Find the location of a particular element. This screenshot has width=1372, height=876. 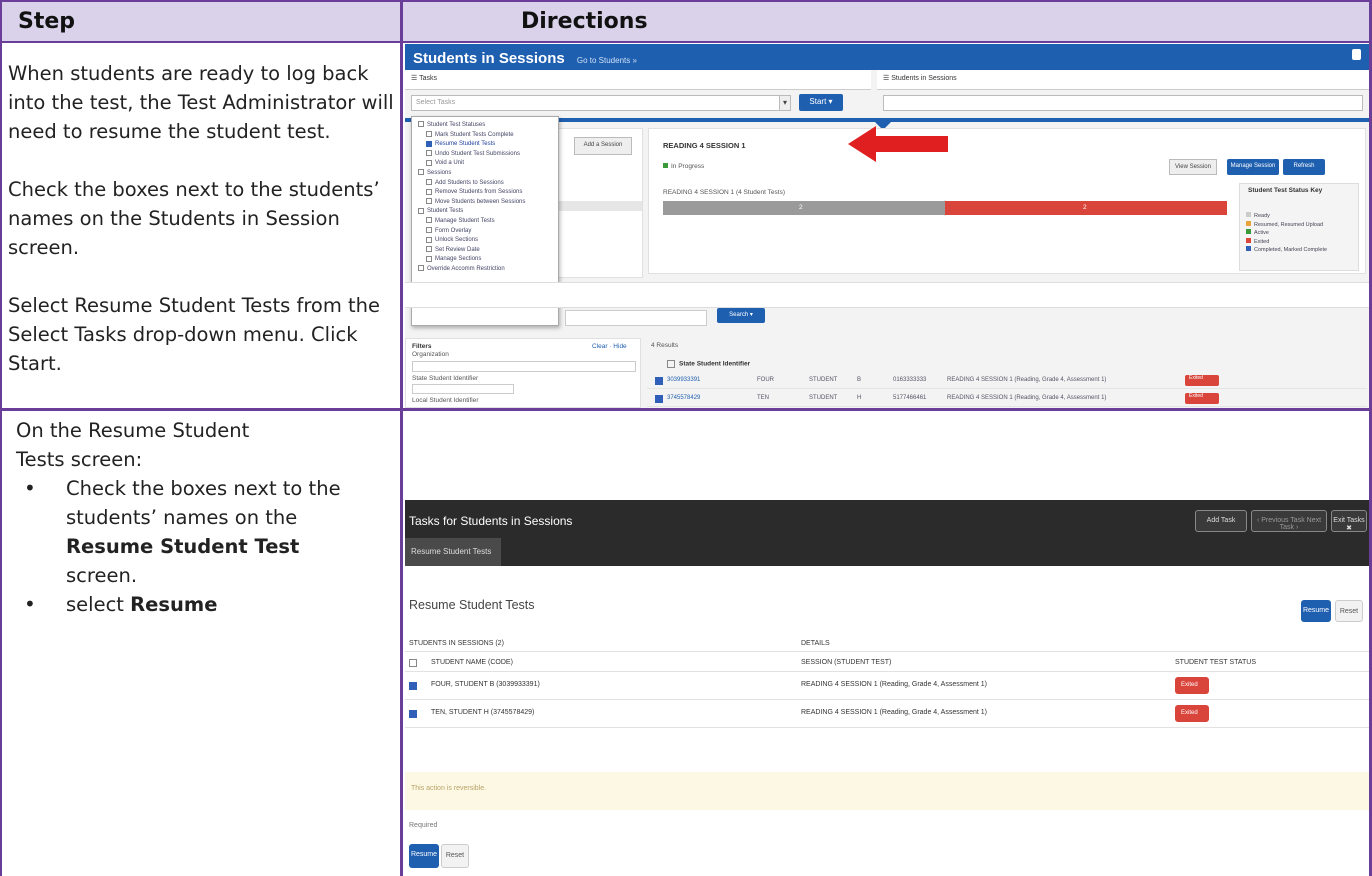

clear-hide-link: Clear · Hide is located at coordinates (609, 346).